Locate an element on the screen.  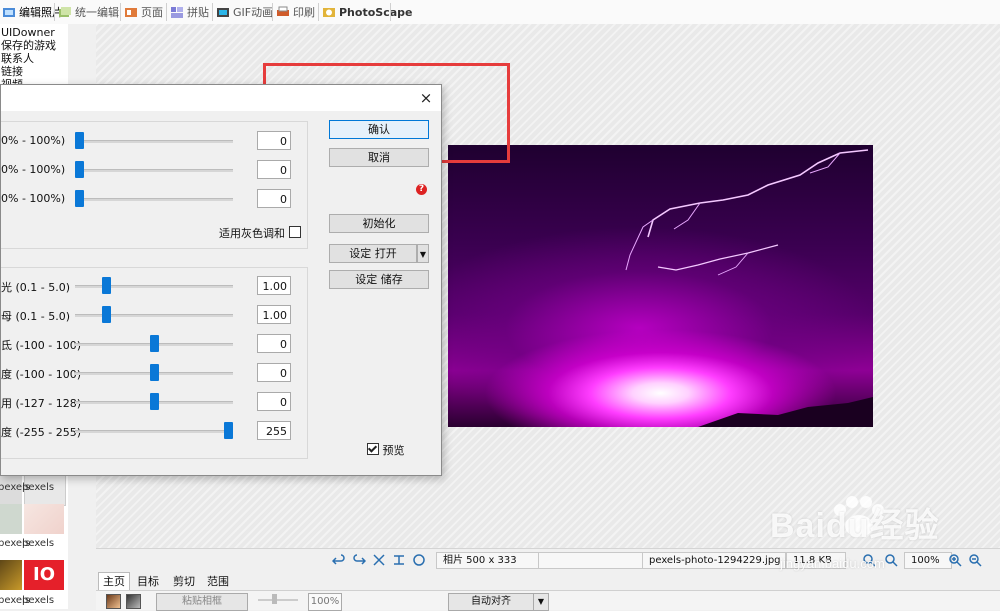
folder-item: UIDowner is located at coordinates (34, 32).